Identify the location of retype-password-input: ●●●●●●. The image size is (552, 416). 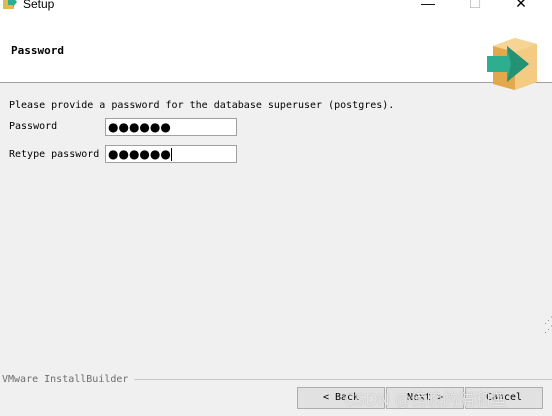
(171, 154).